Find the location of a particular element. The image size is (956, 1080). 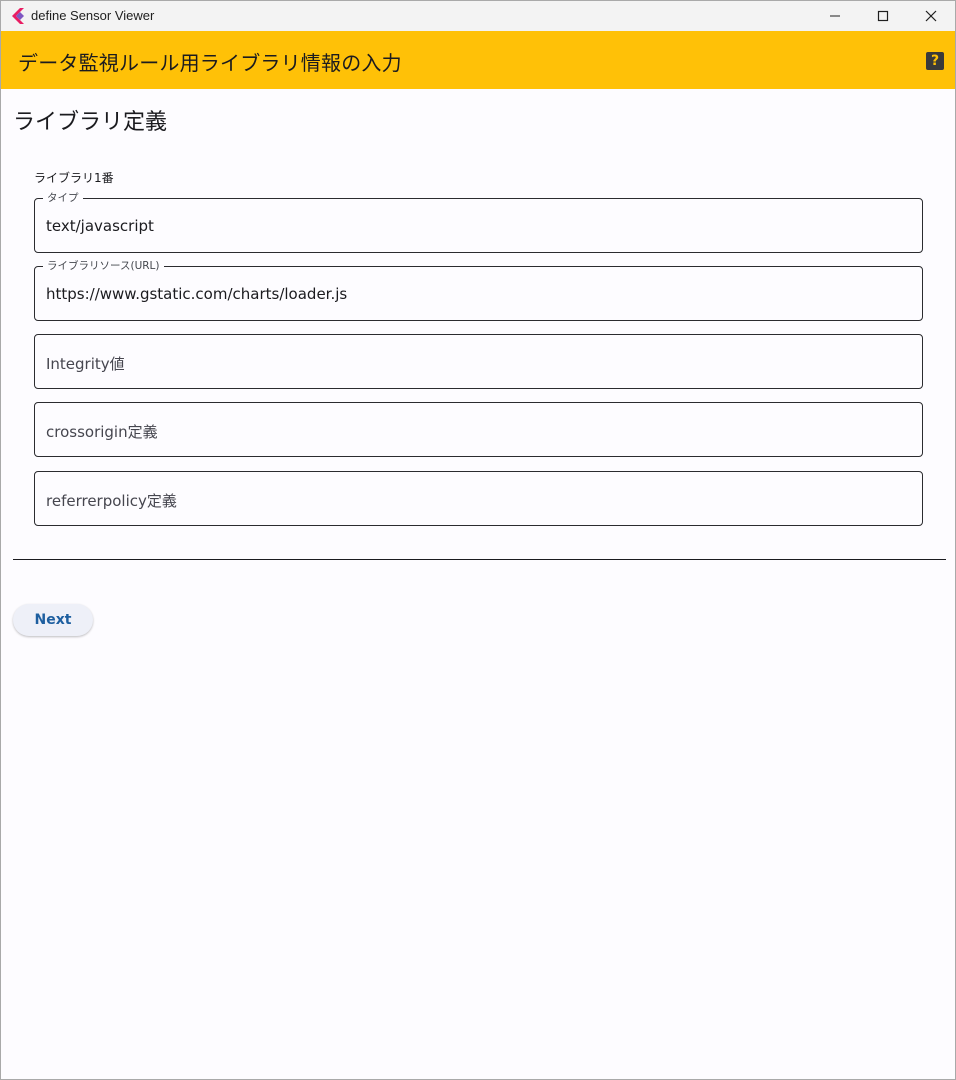

integrity-field: Integrity値 is located at coordinates (478, 361).